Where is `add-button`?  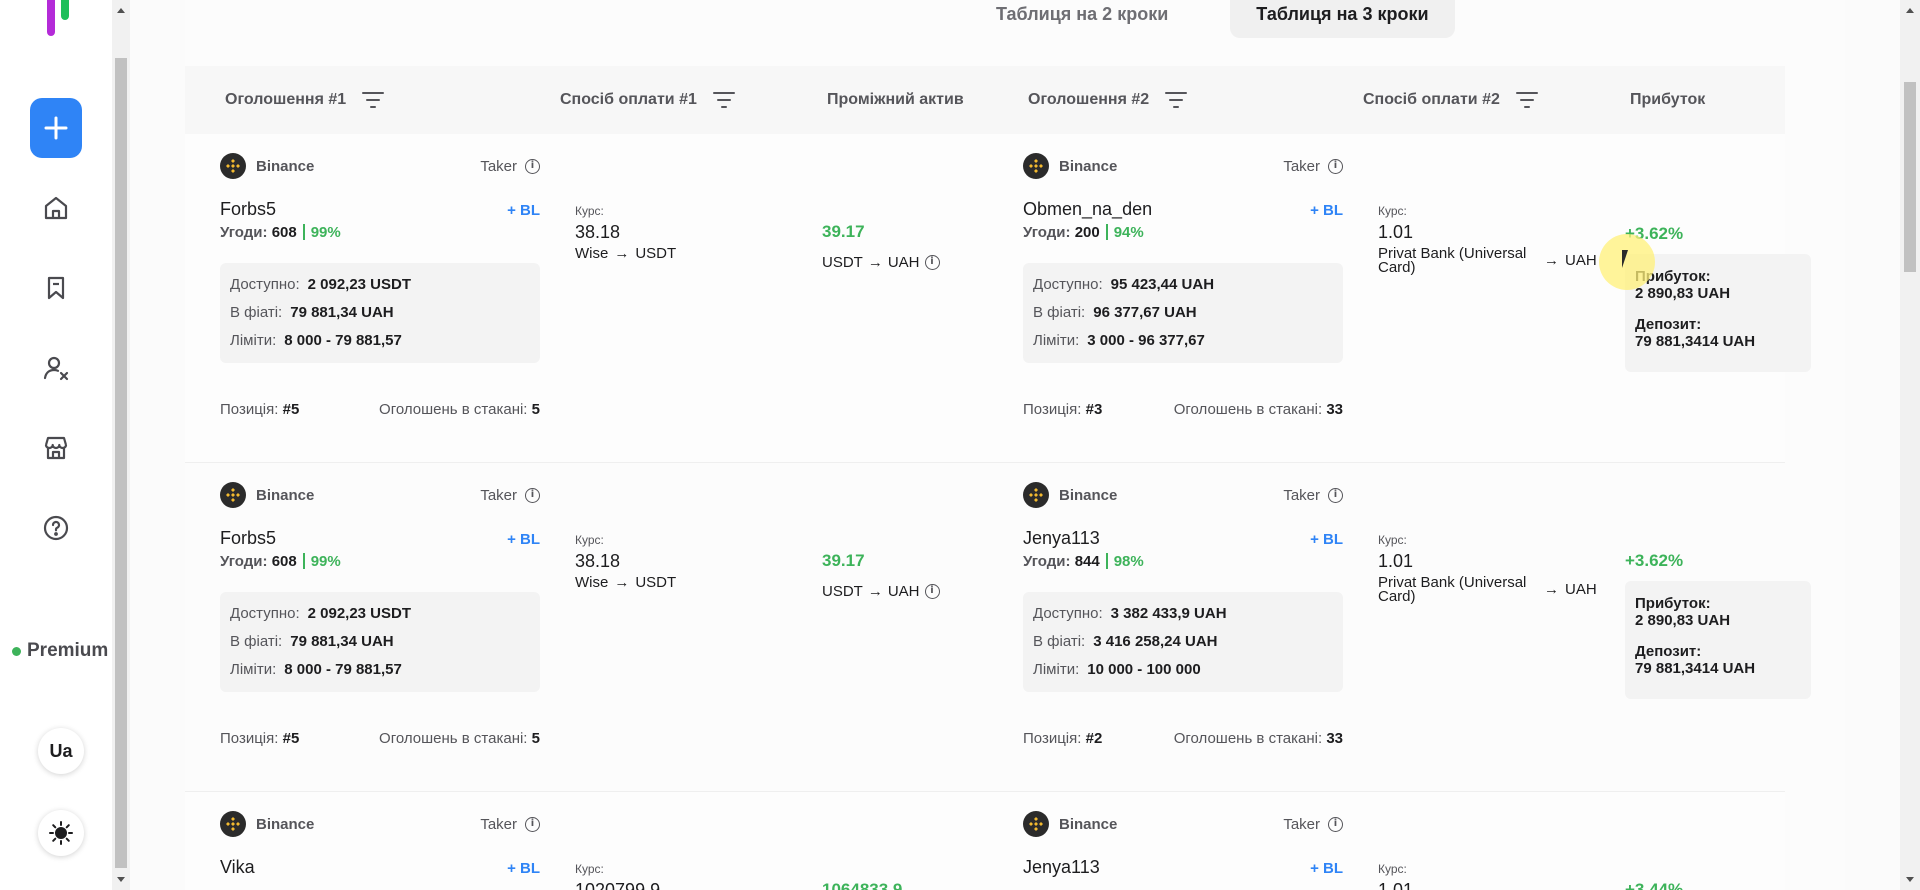
add-button is located at coordinates (56, 128).